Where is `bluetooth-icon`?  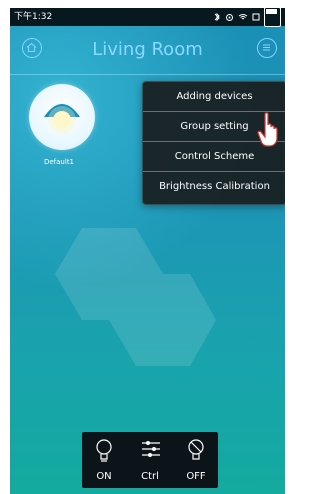
bluetooth-icon is located at coordinates (217, 17).